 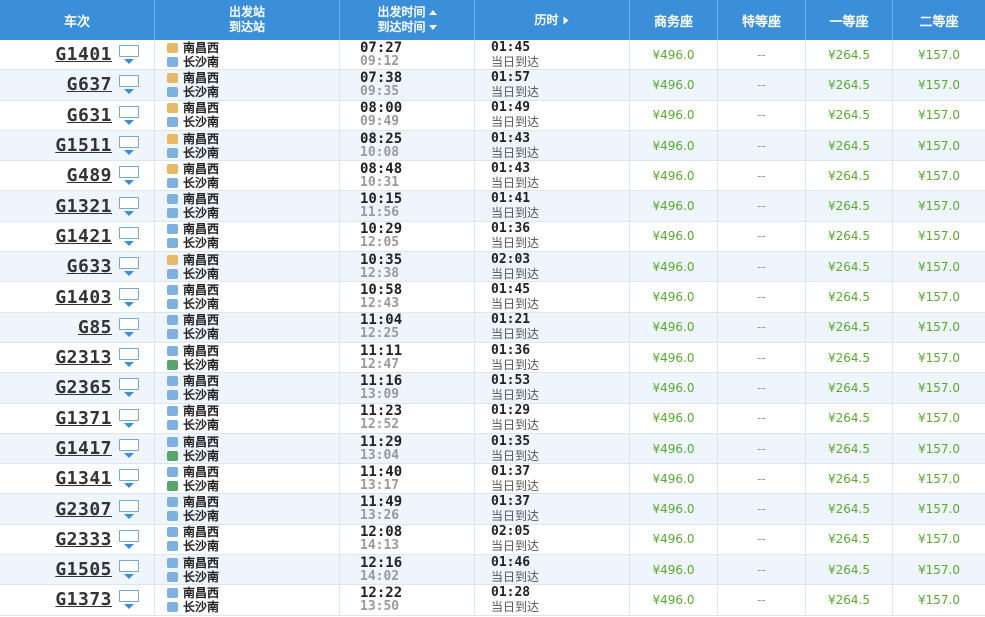 I want to click on train-number-link: G633, so click(x=89, y=266).